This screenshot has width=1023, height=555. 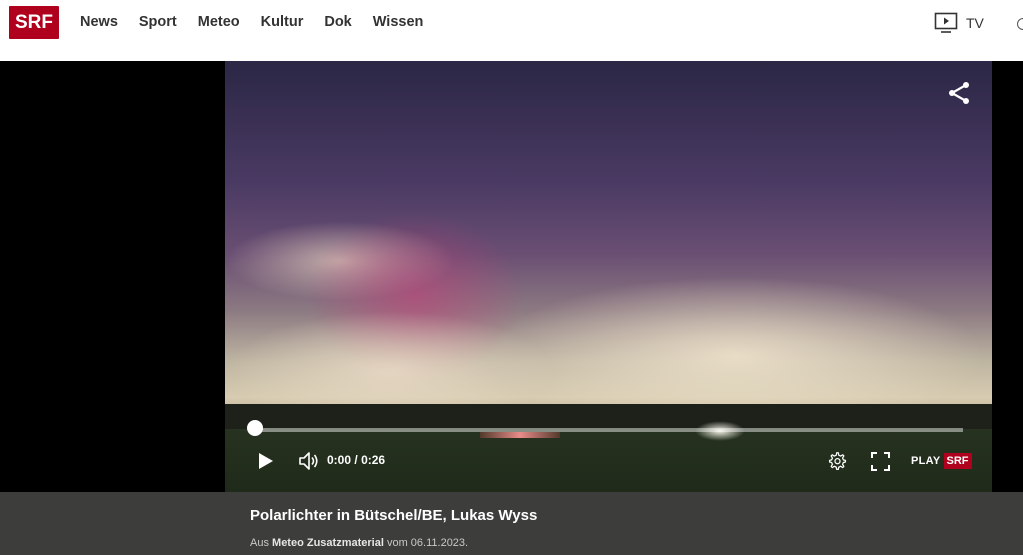 What do you see at coordinates (959, 93) in the screenshot?
I see `share-icon` at bounding box center [959, 93].